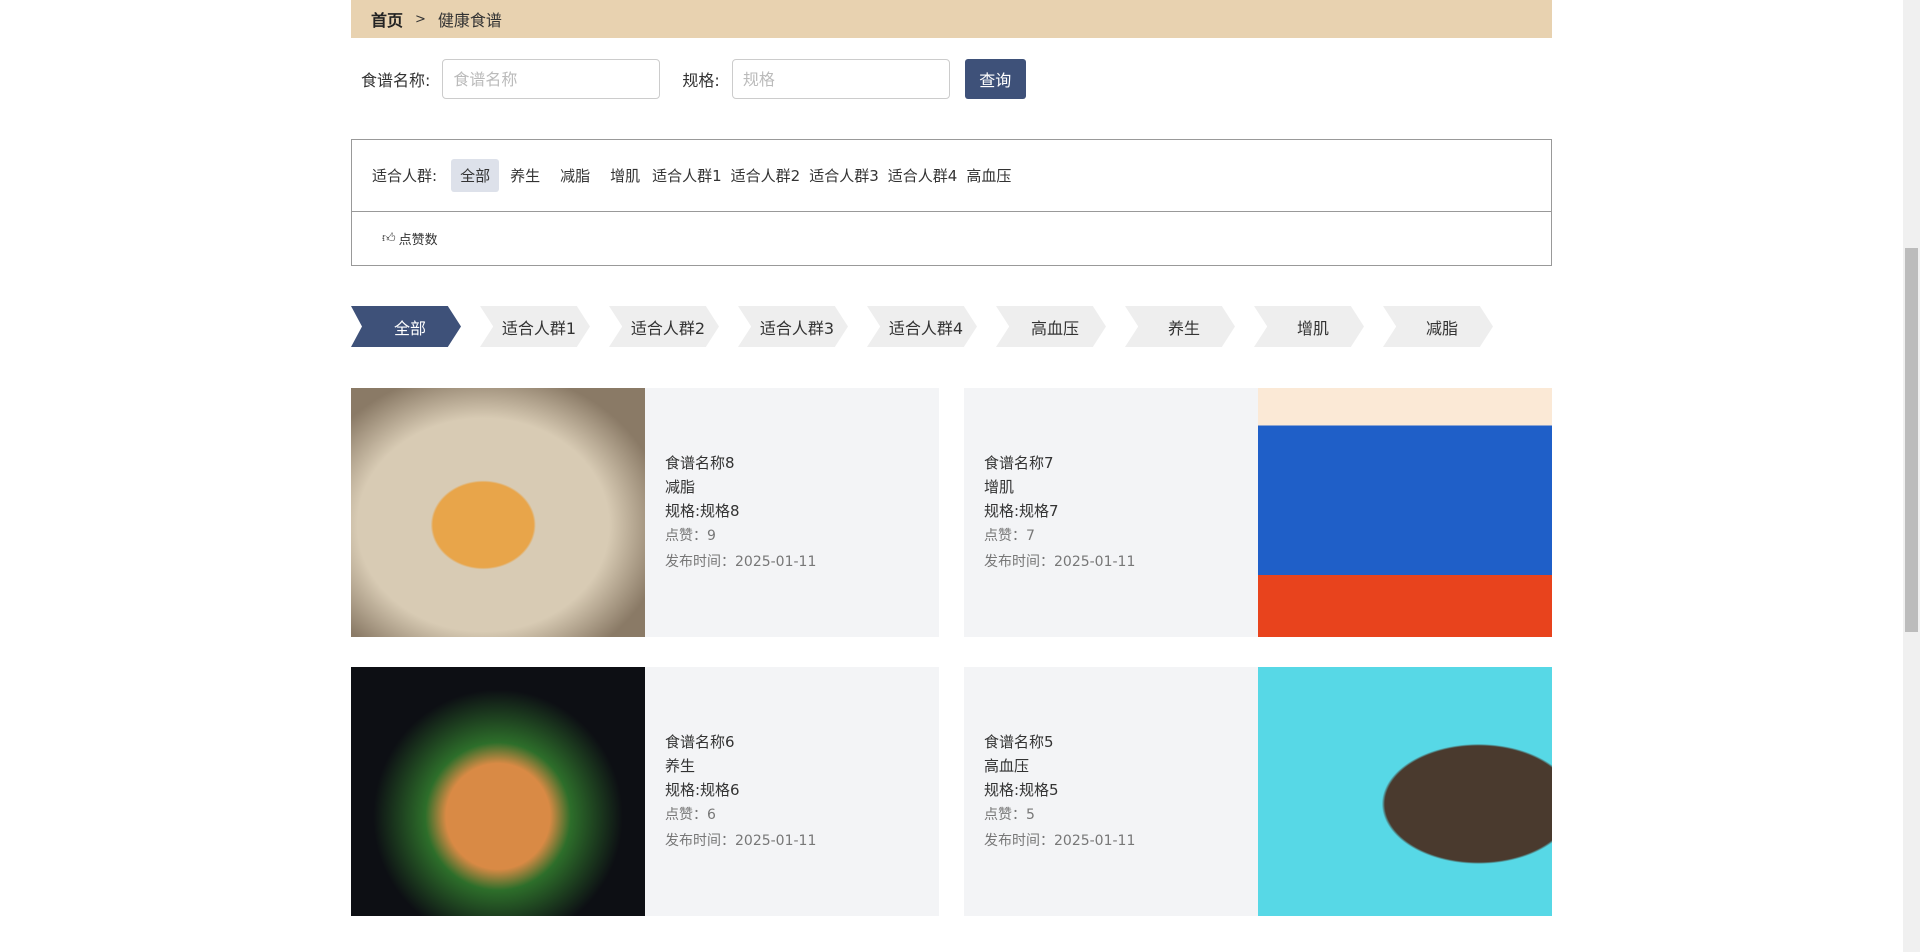  I want to click on recipe-likes: 点赞：7, so click(1009, 535).